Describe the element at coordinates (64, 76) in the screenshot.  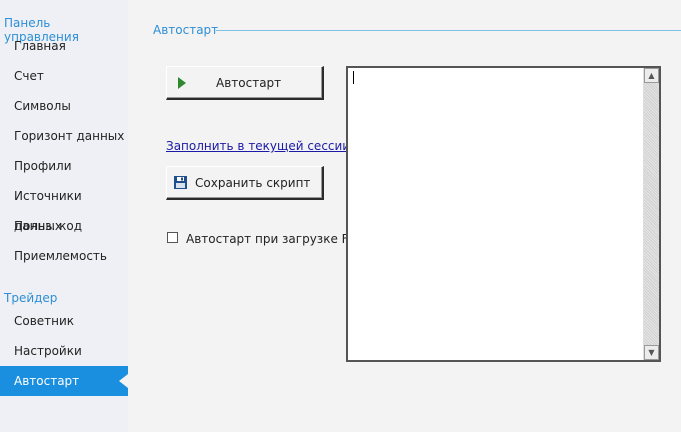
I see `sidebar-item-account: Счет` at that location.